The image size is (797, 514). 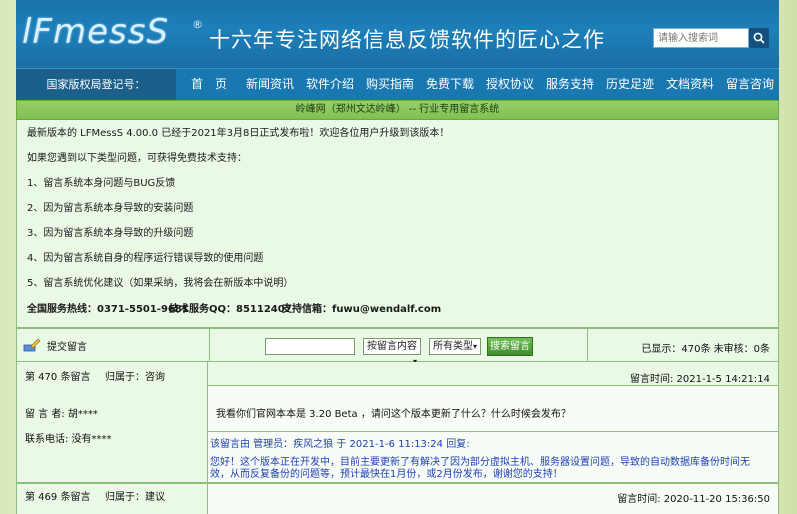 I want to click on service-qq: 技术服务QQ：85112407, so click(x=230, y=309).